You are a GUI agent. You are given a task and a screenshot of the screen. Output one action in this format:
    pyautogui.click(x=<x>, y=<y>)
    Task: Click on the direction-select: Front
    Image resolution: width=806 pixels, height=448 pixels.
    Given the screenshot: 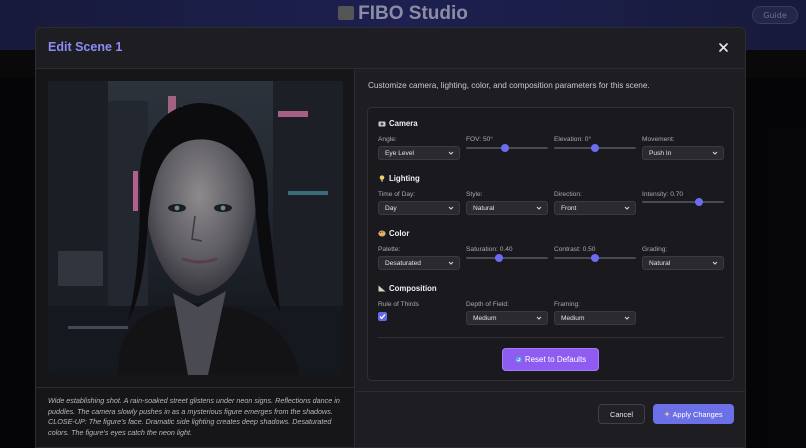 What is the action you would take?
    pyautogui.click(x=595, y=208)
    